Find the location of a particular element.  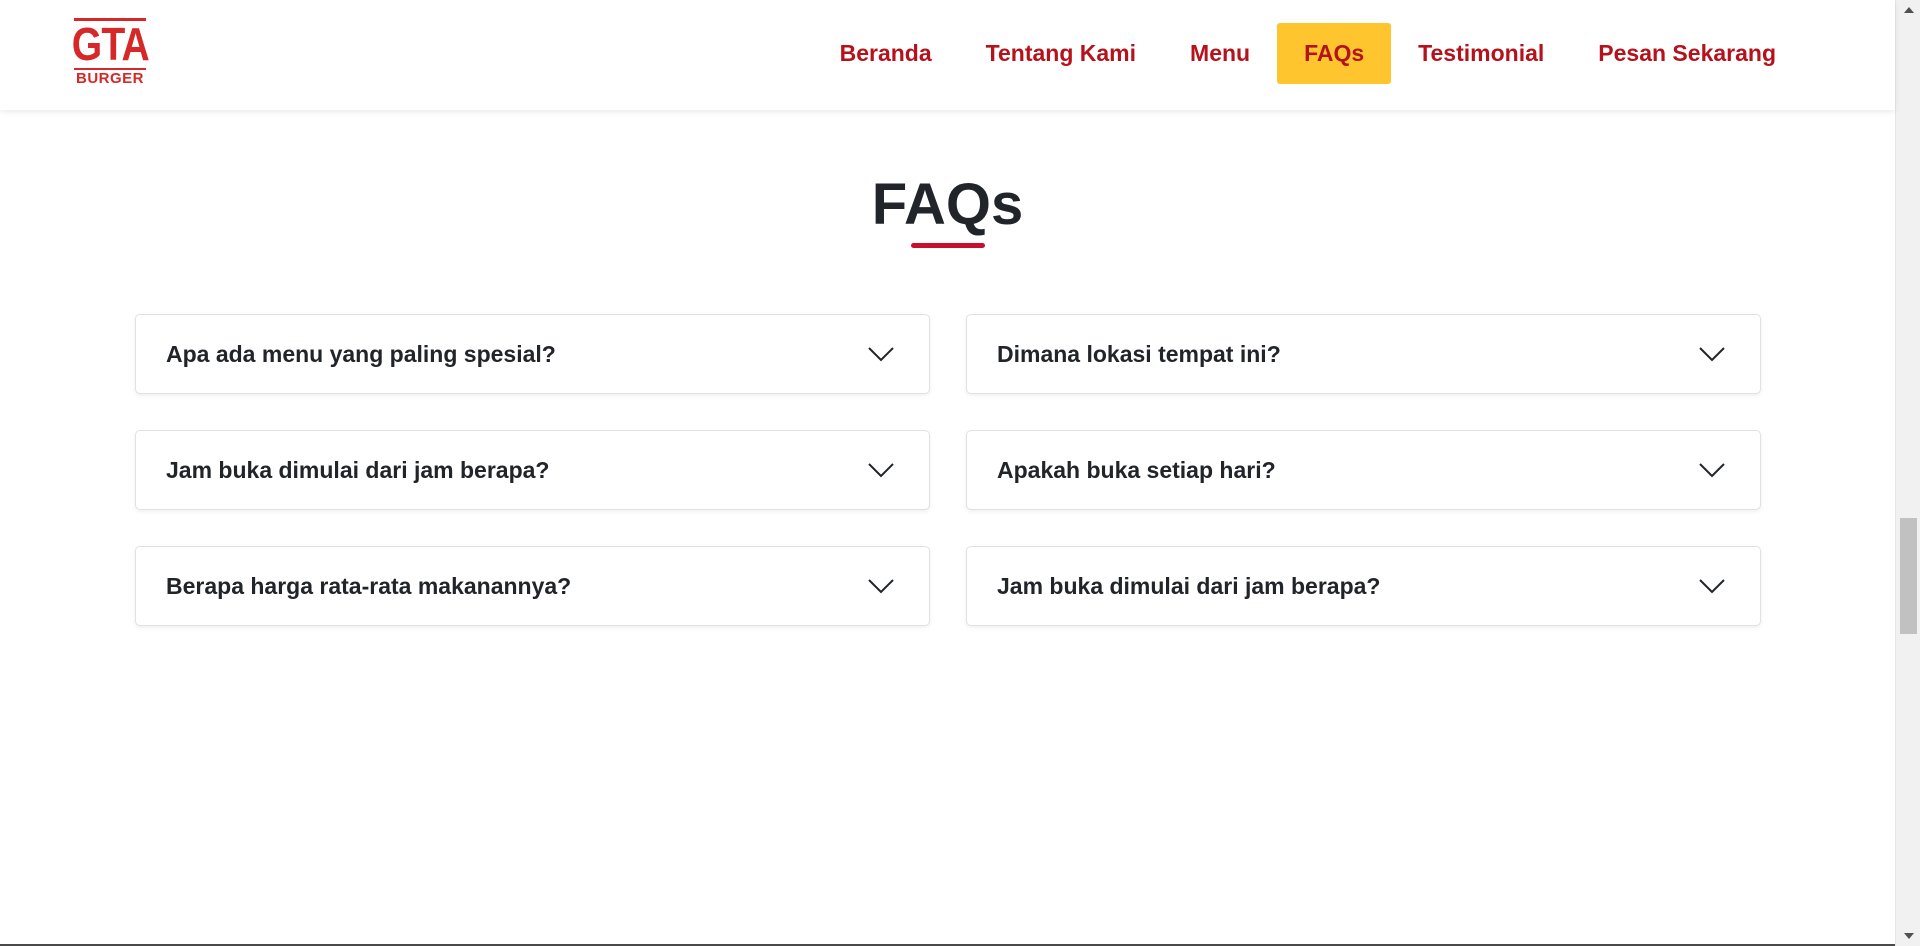

scroll-down-arrow-icon is located at coordinates (1908, 936).